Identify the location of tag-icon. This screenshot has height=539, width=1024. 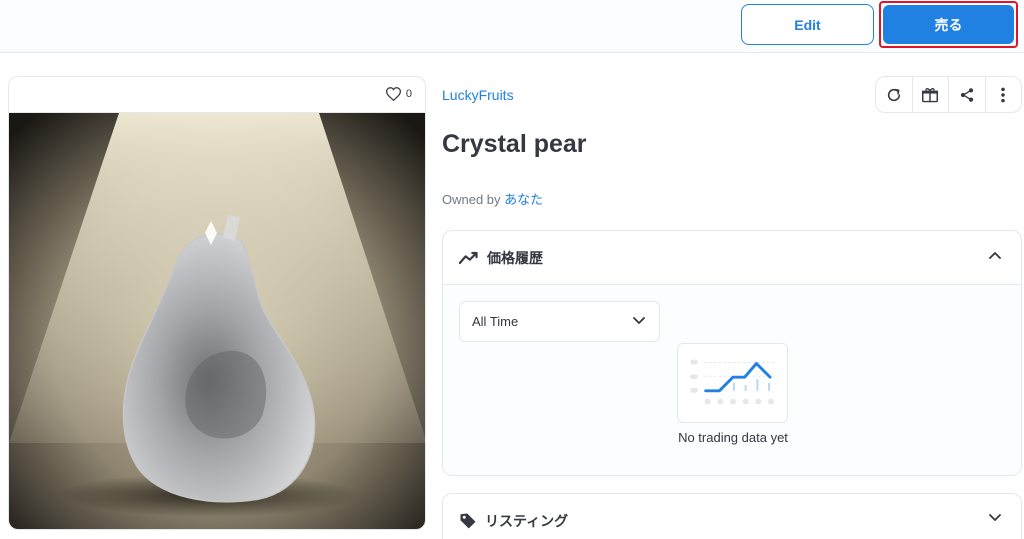
(468, 520).